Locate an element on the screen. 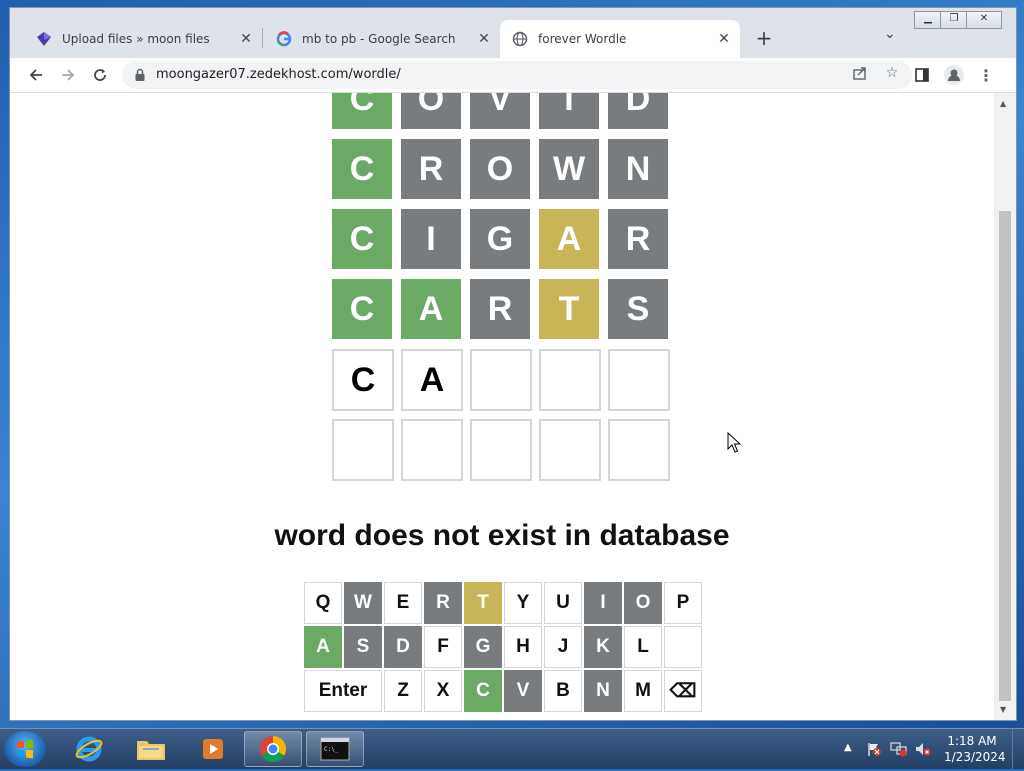  profile-avatar-icon is located at coordinates (954, 75).